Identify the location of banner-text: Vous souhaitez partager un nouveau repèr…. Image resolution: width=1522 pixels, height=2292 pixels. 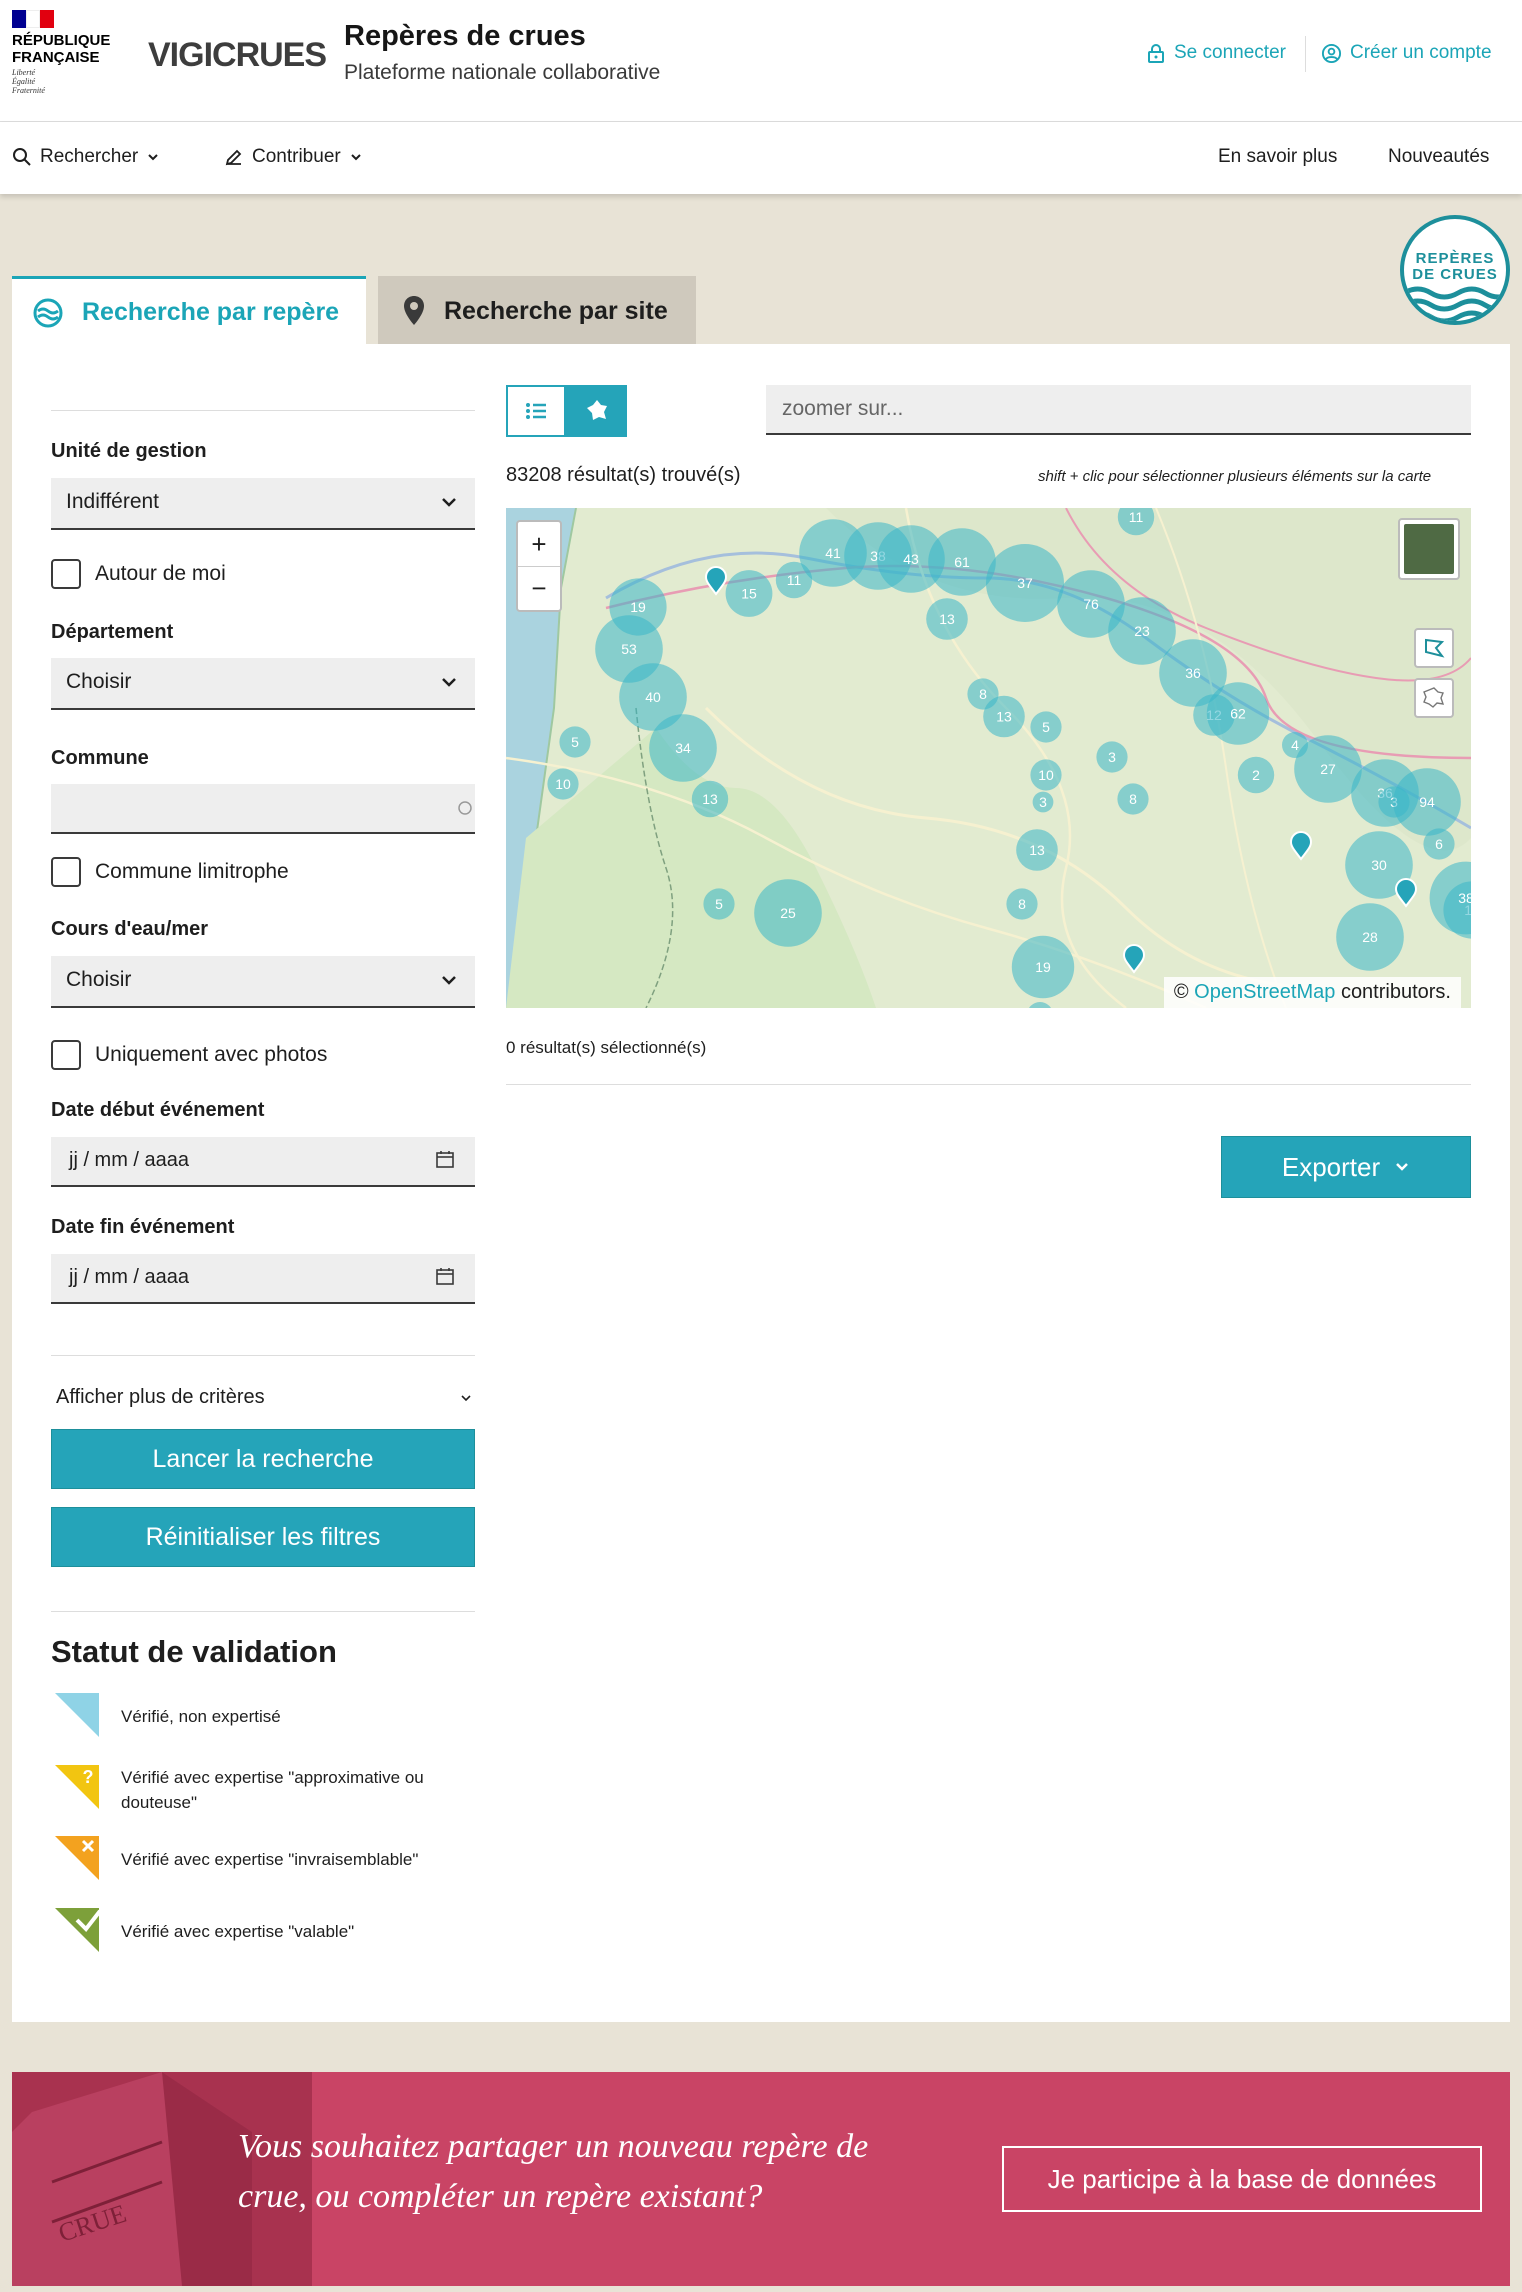
(553, 2171).